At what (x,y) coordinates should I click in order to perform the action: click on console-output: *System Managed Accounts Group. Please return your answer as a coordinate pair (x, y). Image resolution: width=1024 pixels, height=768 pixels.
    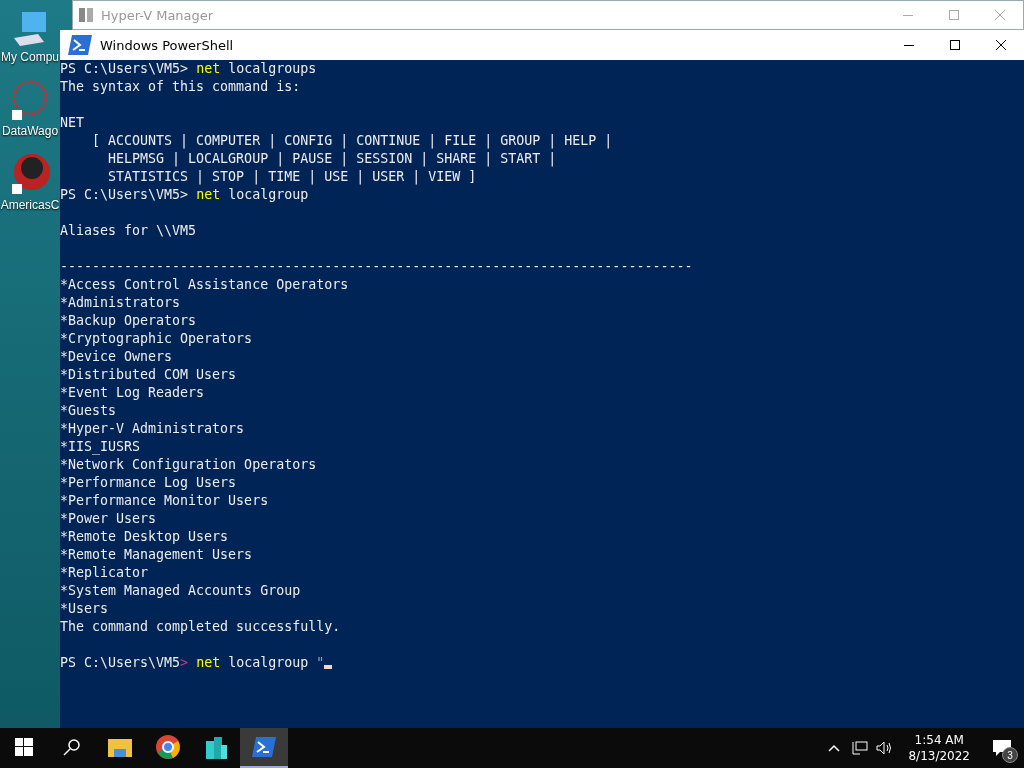
    Looking at the image, I should click on (180, 590).